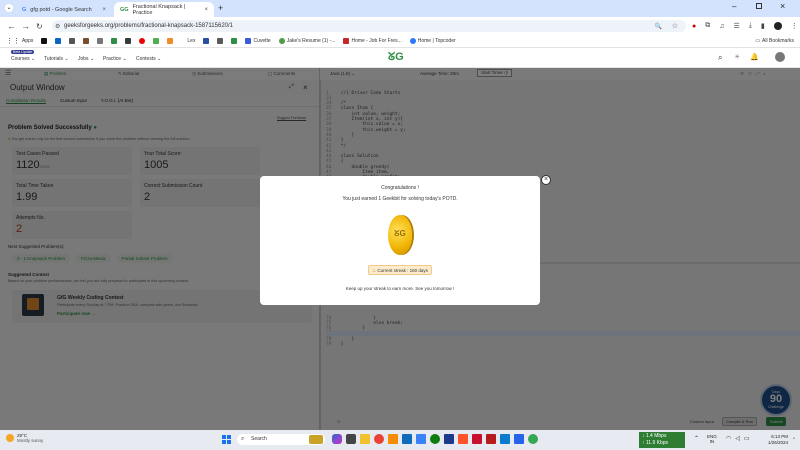 The width and height of the screenshot is (800, 450). I want to click on calculator-icon, so click(519, 439).